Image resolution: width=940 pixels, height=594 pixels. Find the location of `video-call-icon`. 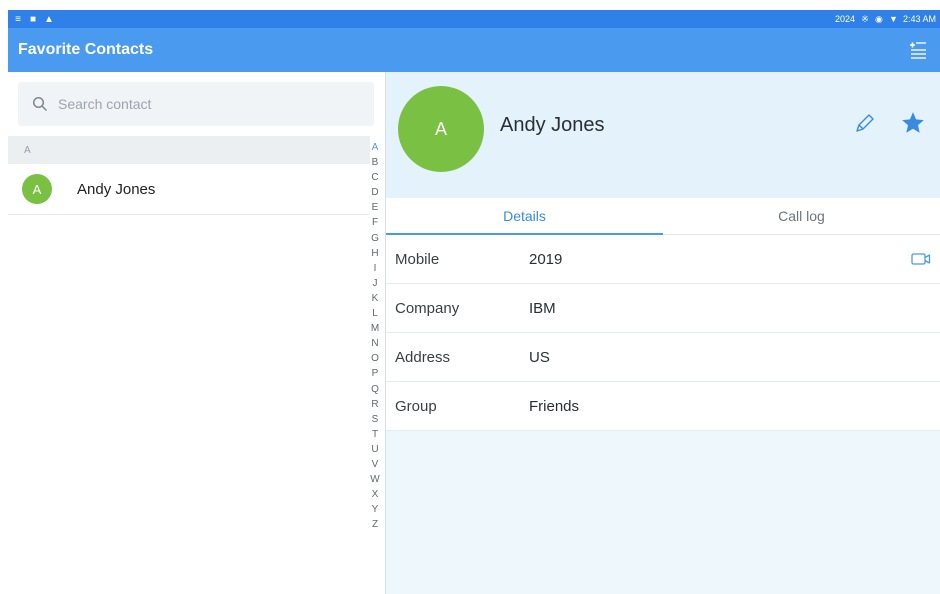

video-call-icon is located at coordinates (921, 259).